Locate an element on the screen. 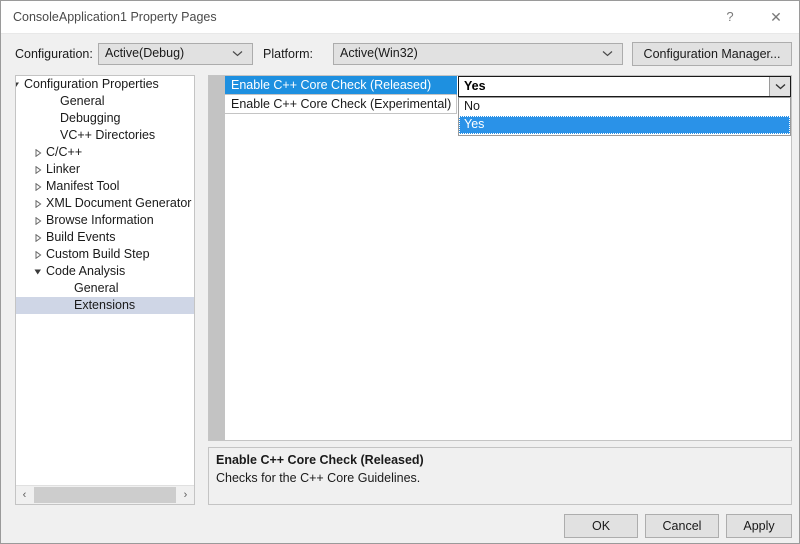 This screenshot has height=544, width=800. tree-item-build-events: Build Events is located at coordinates (105, 237).